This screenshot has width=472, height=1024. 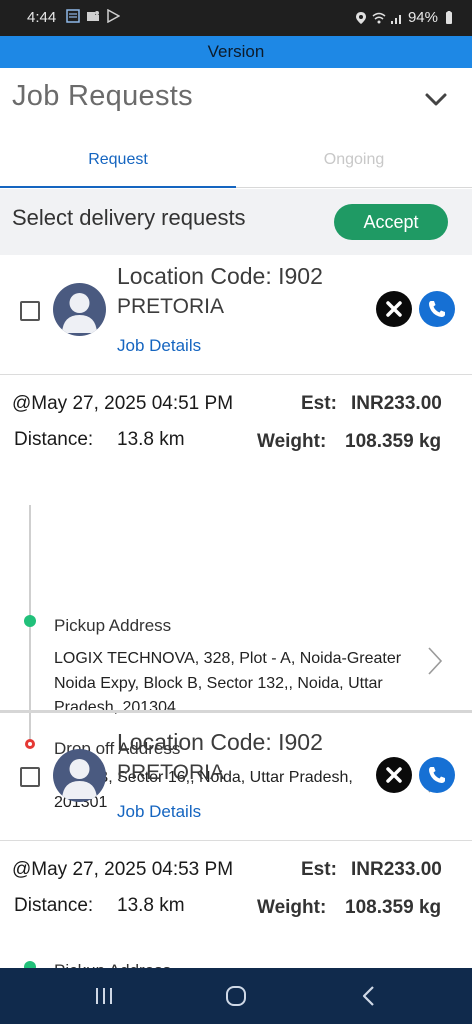 What do you see at coordinates (113, 16) in the screenshot?
I see `play-icon` at bounding box center [113, 16].